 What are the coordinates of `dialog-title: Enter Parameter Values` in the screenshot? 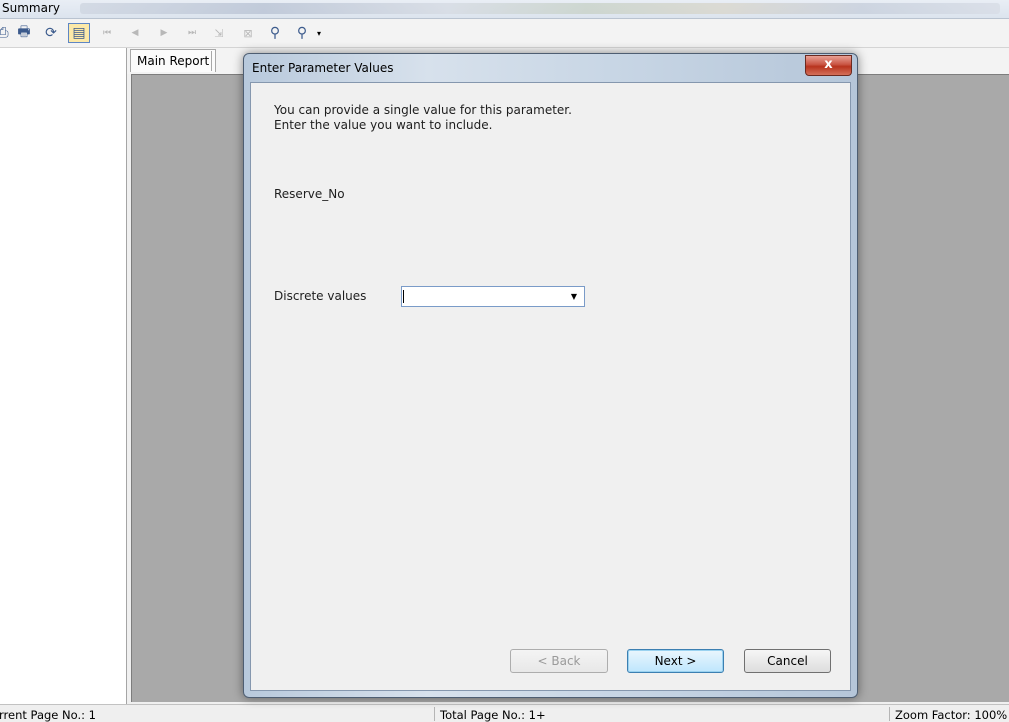 It's located at (323, 68).